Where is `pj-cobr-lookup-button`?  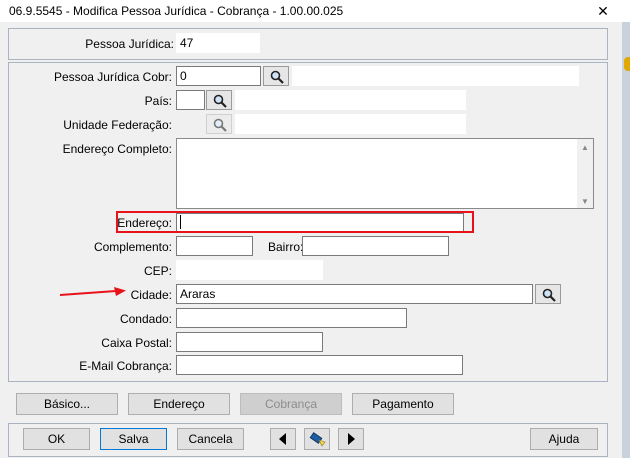 pj-cobr-lookup-button is located at coordinates (276, 76).